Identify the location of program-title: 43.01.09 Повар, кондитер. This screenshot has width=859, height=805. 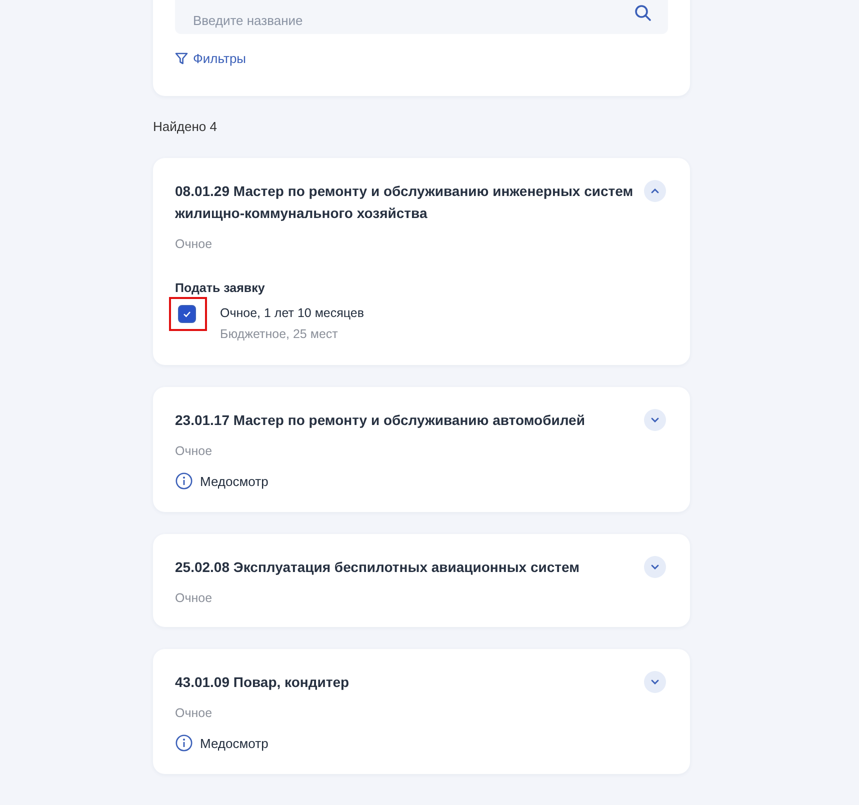
(405, 682).